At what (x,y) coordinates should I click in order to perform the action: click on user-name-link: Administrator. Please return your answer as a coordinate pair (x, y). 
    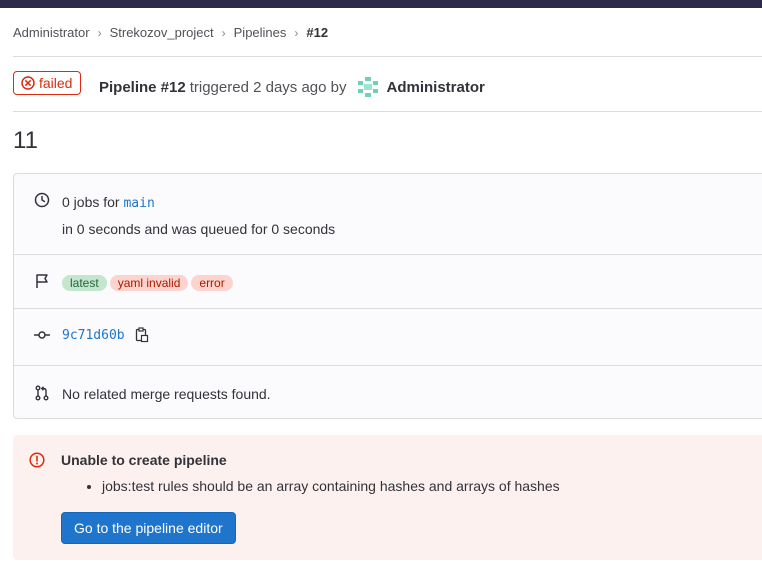
    Looking at the image, I should click on (436, 87).